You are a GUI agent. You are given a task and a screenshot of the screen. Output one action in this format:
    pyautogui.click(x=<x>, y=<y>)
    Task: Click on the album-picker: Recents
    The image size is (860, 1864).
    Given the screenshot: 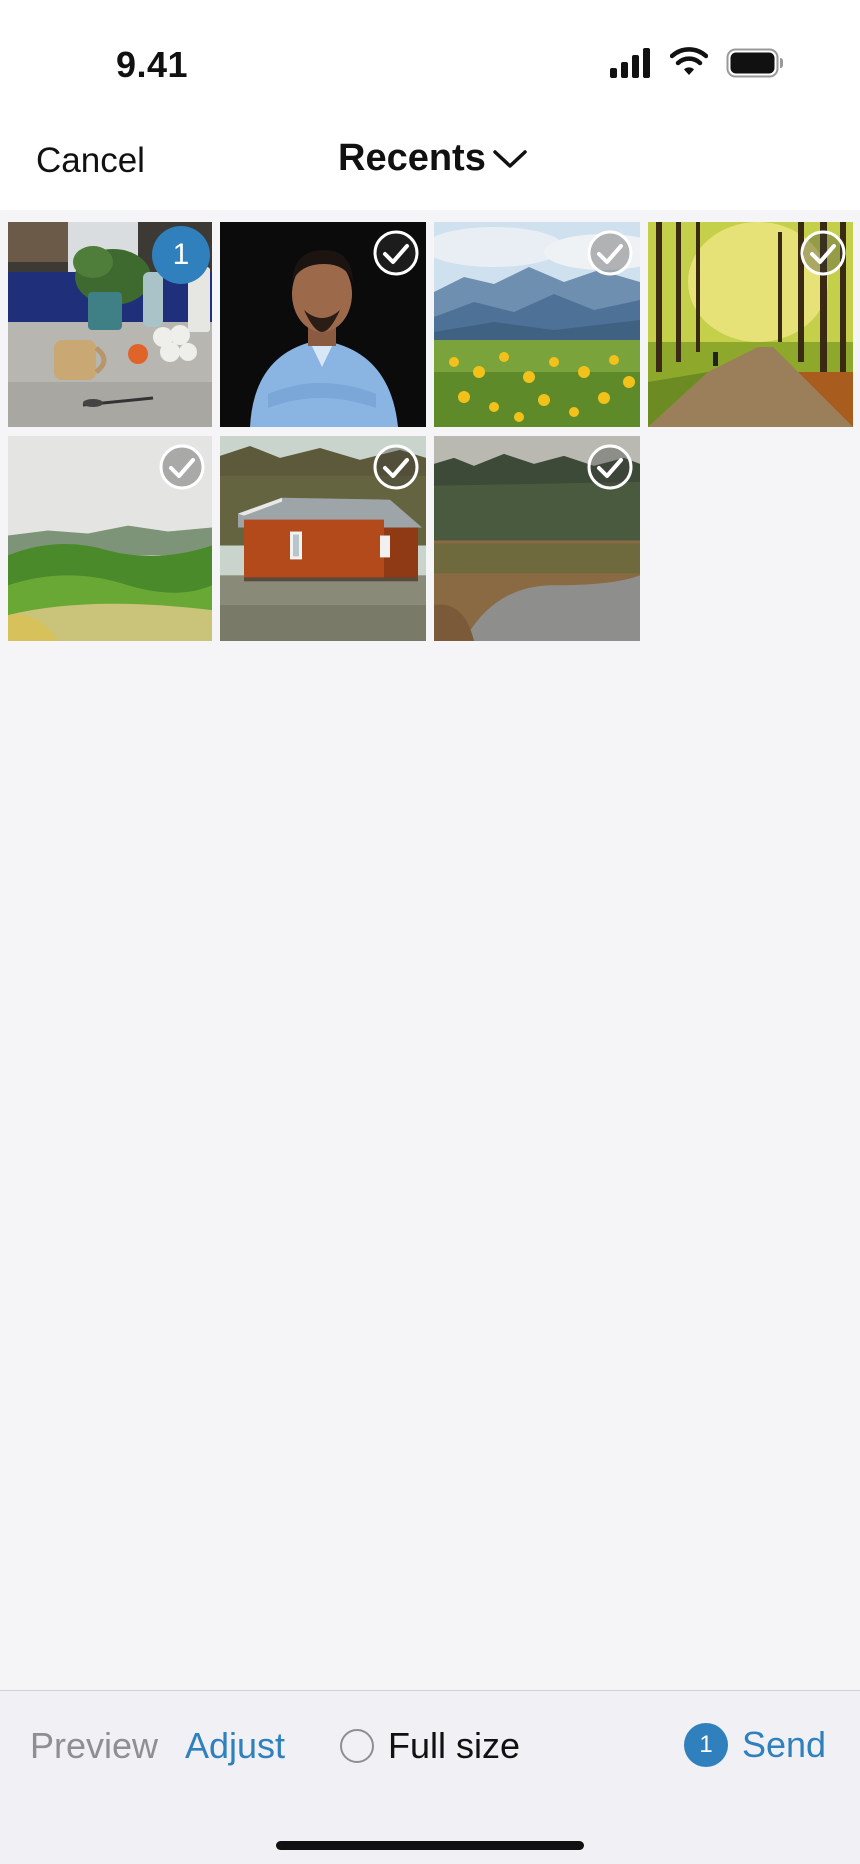 What is the action you would take?
    pyautogui.click(x=433, y=158)
    